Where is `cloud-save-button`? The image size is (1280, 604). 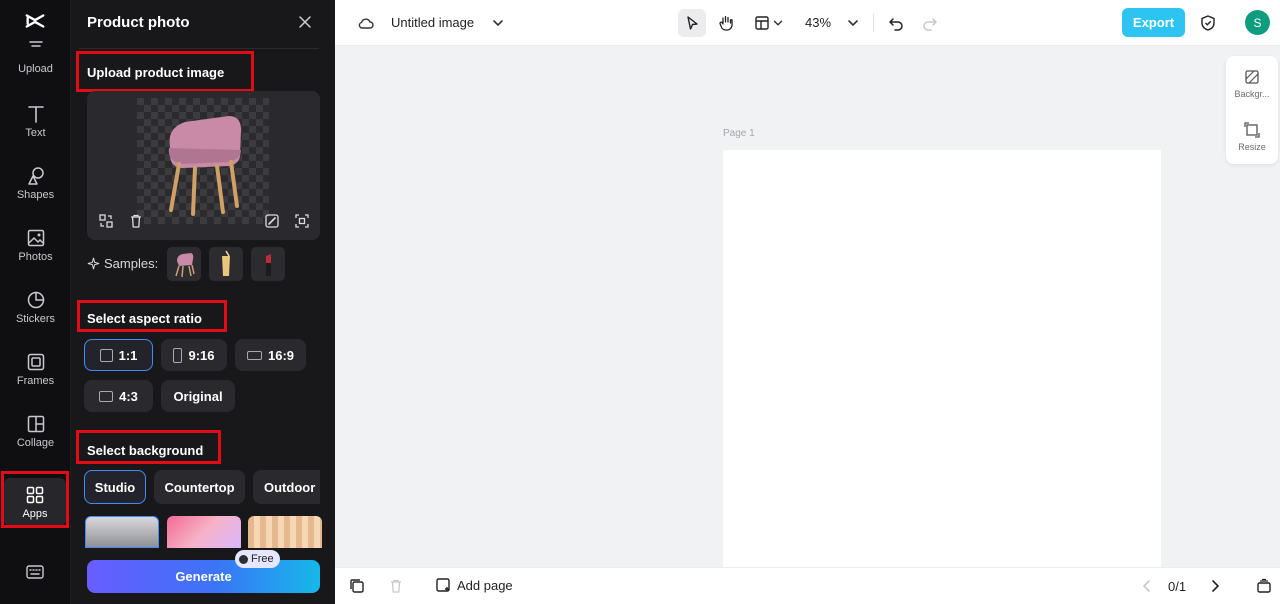 cloud-save-button is located at coordinates (366, 23).